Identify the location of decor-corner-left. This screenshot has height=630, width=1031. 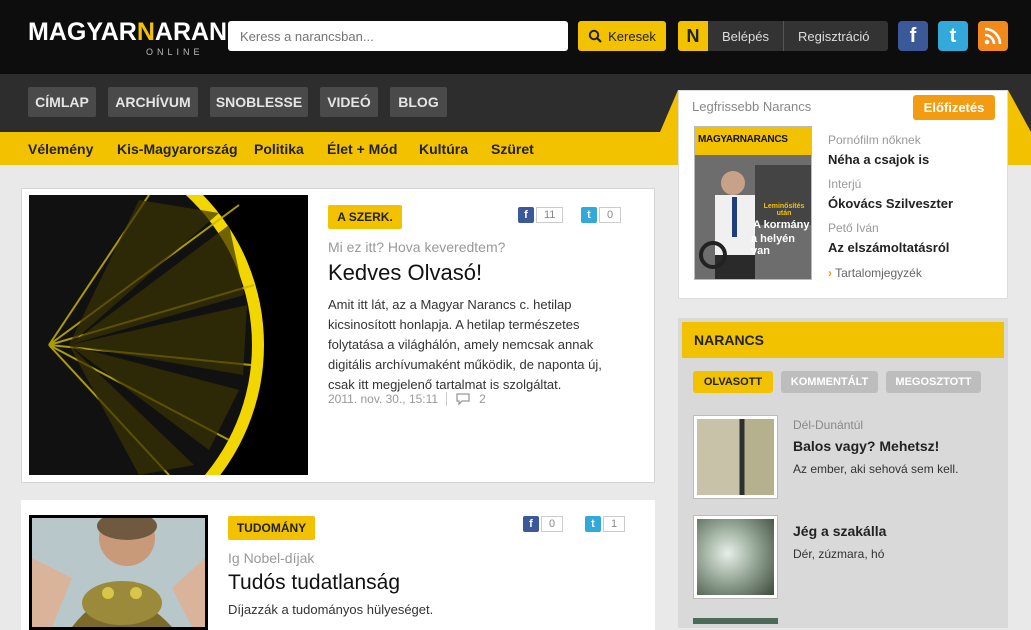
(669, 111).